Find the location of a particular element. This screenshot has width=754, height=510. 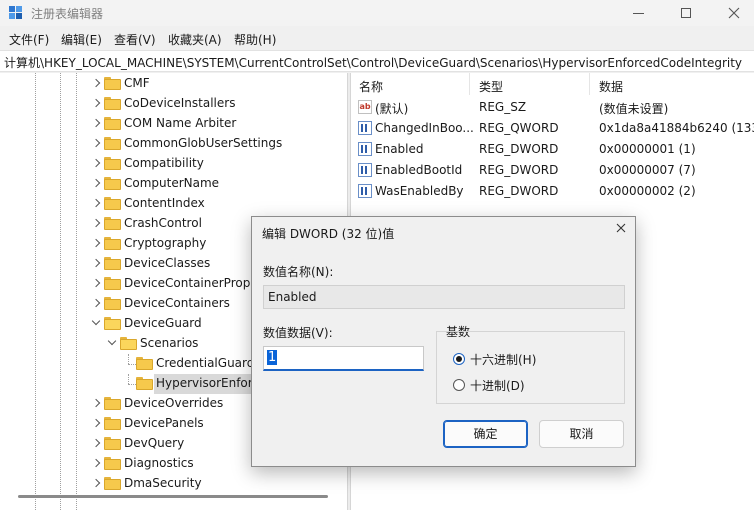

cancel-button: 取消 is located at coordinates (581, 434).